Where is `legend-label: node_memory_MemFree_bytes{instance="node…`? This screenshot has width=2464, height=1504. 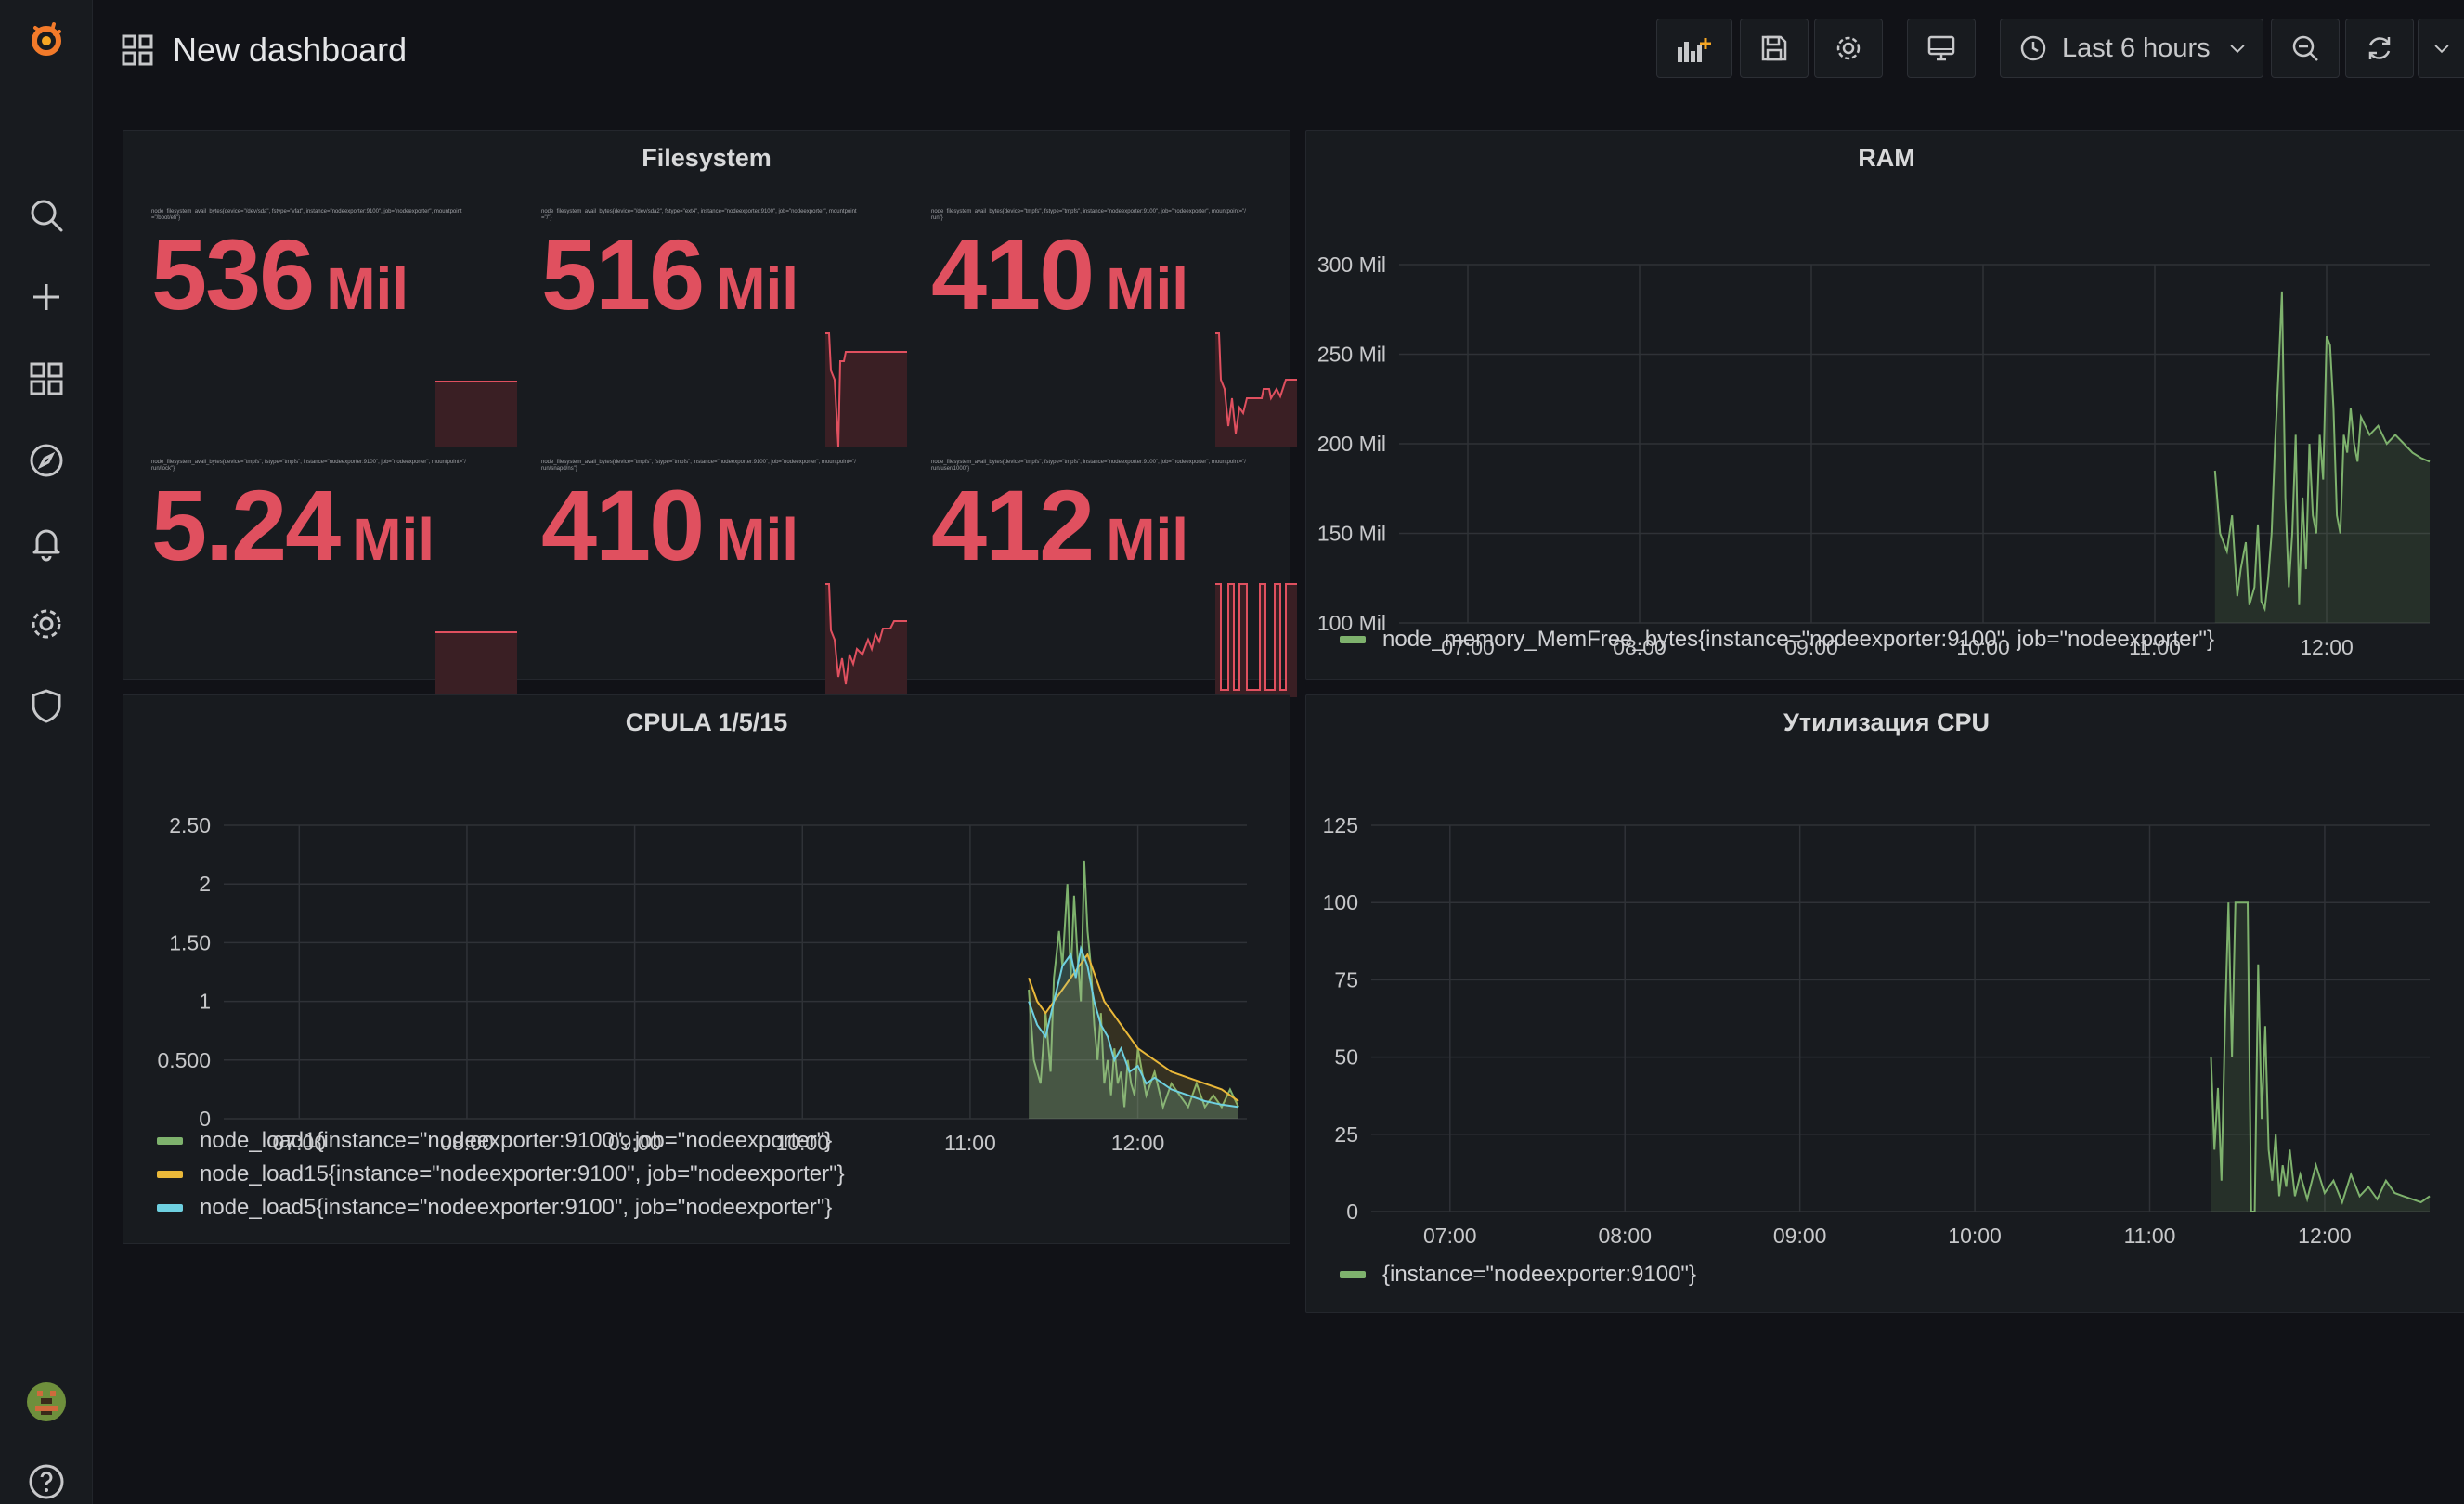
legend-label: node_memory_MemFree_bytes{instance="node… is located at coordinates (1798, 639).